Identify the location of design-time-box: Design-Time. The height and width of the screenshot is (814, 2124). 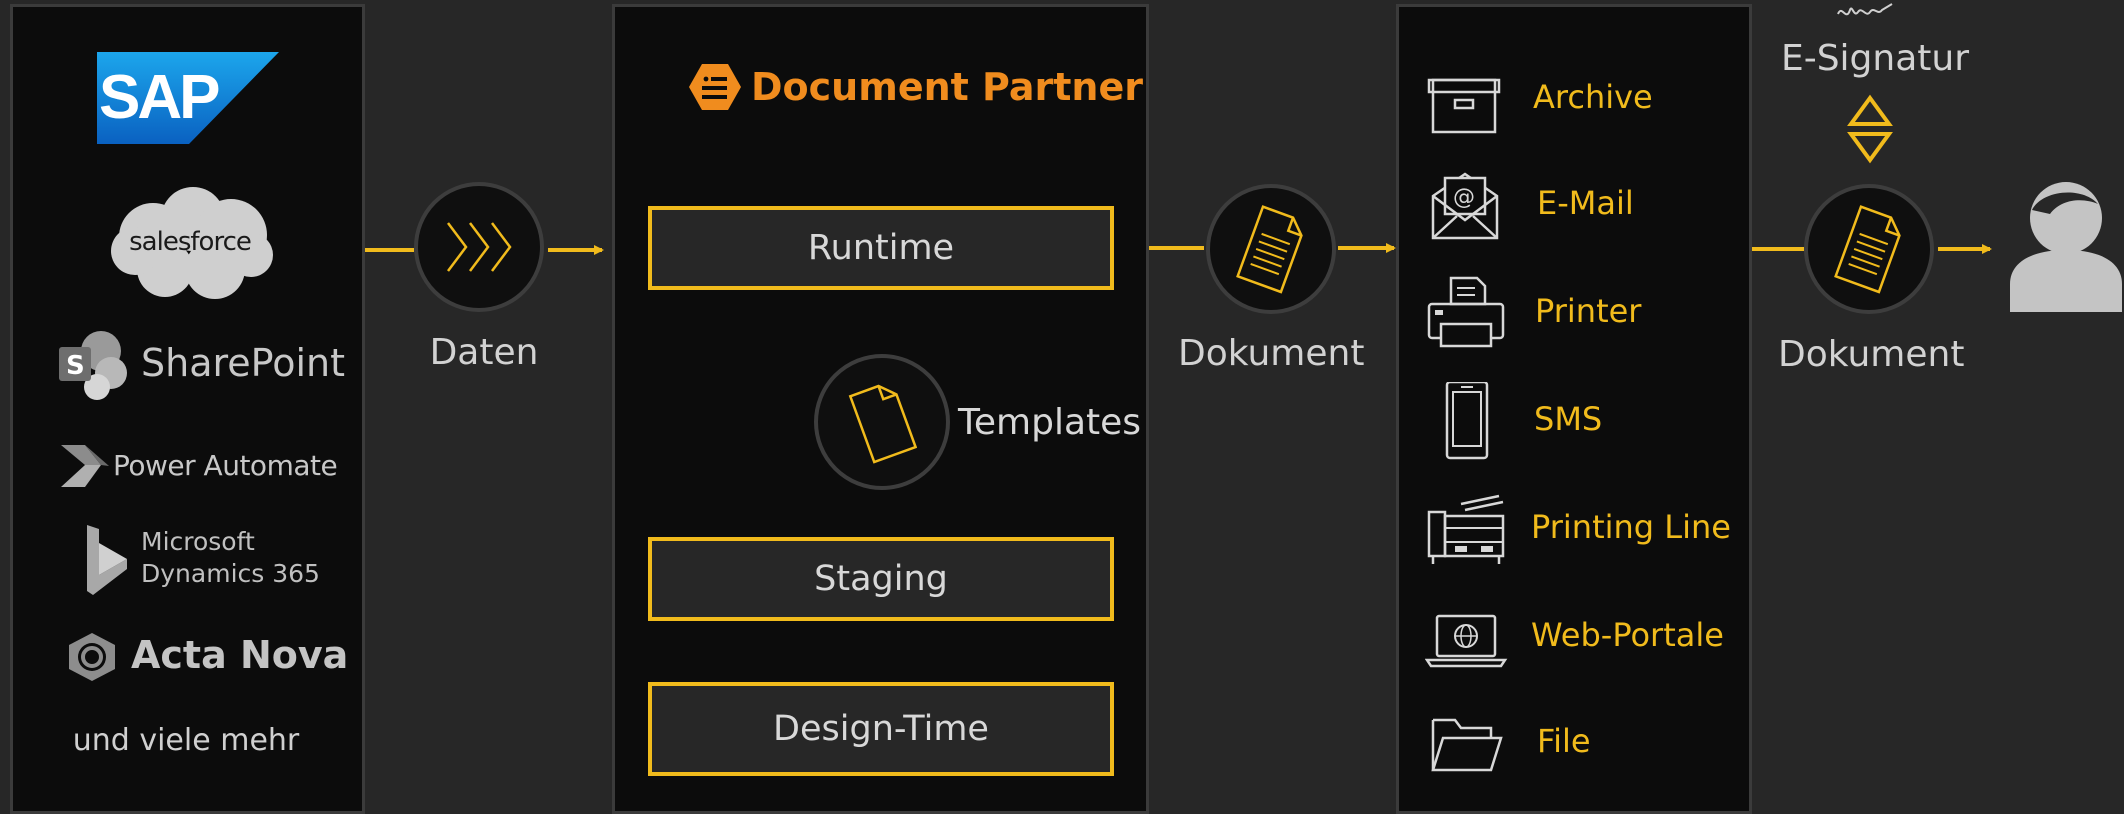
(881, 729).